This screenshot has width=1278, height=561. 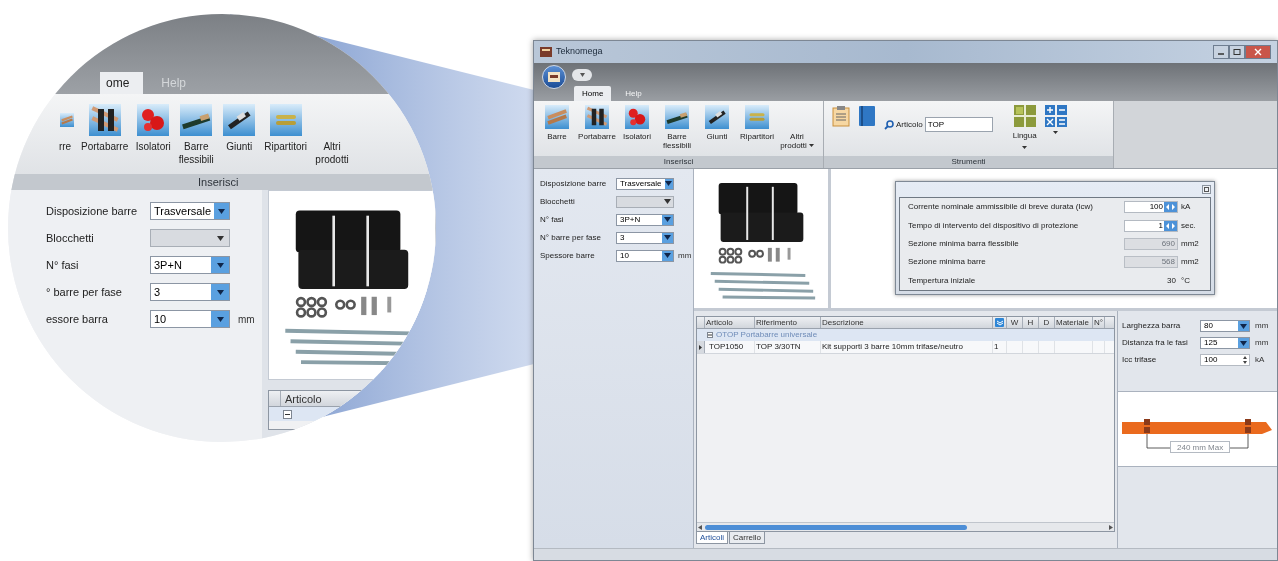 I want to click on bottom-tab: Articoli, so click(x=712, y=538).